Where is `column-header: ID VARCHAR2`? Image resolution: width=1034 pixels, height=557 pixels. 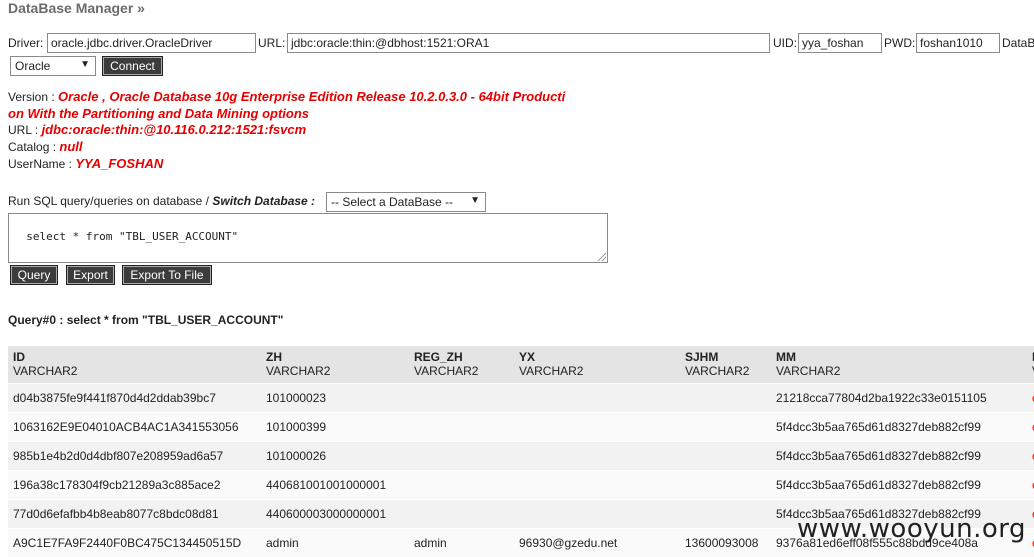
column-header: ID VARCHAR2 is located at coordinates (134, 365).